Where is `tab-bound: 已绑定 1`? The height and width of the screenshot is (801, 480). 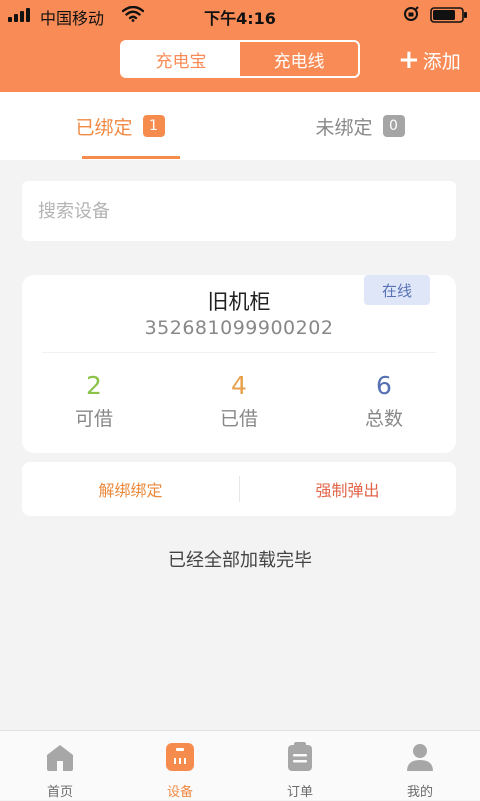 tab-bound: 已绑定 1 is located at coordinates (120, 126).